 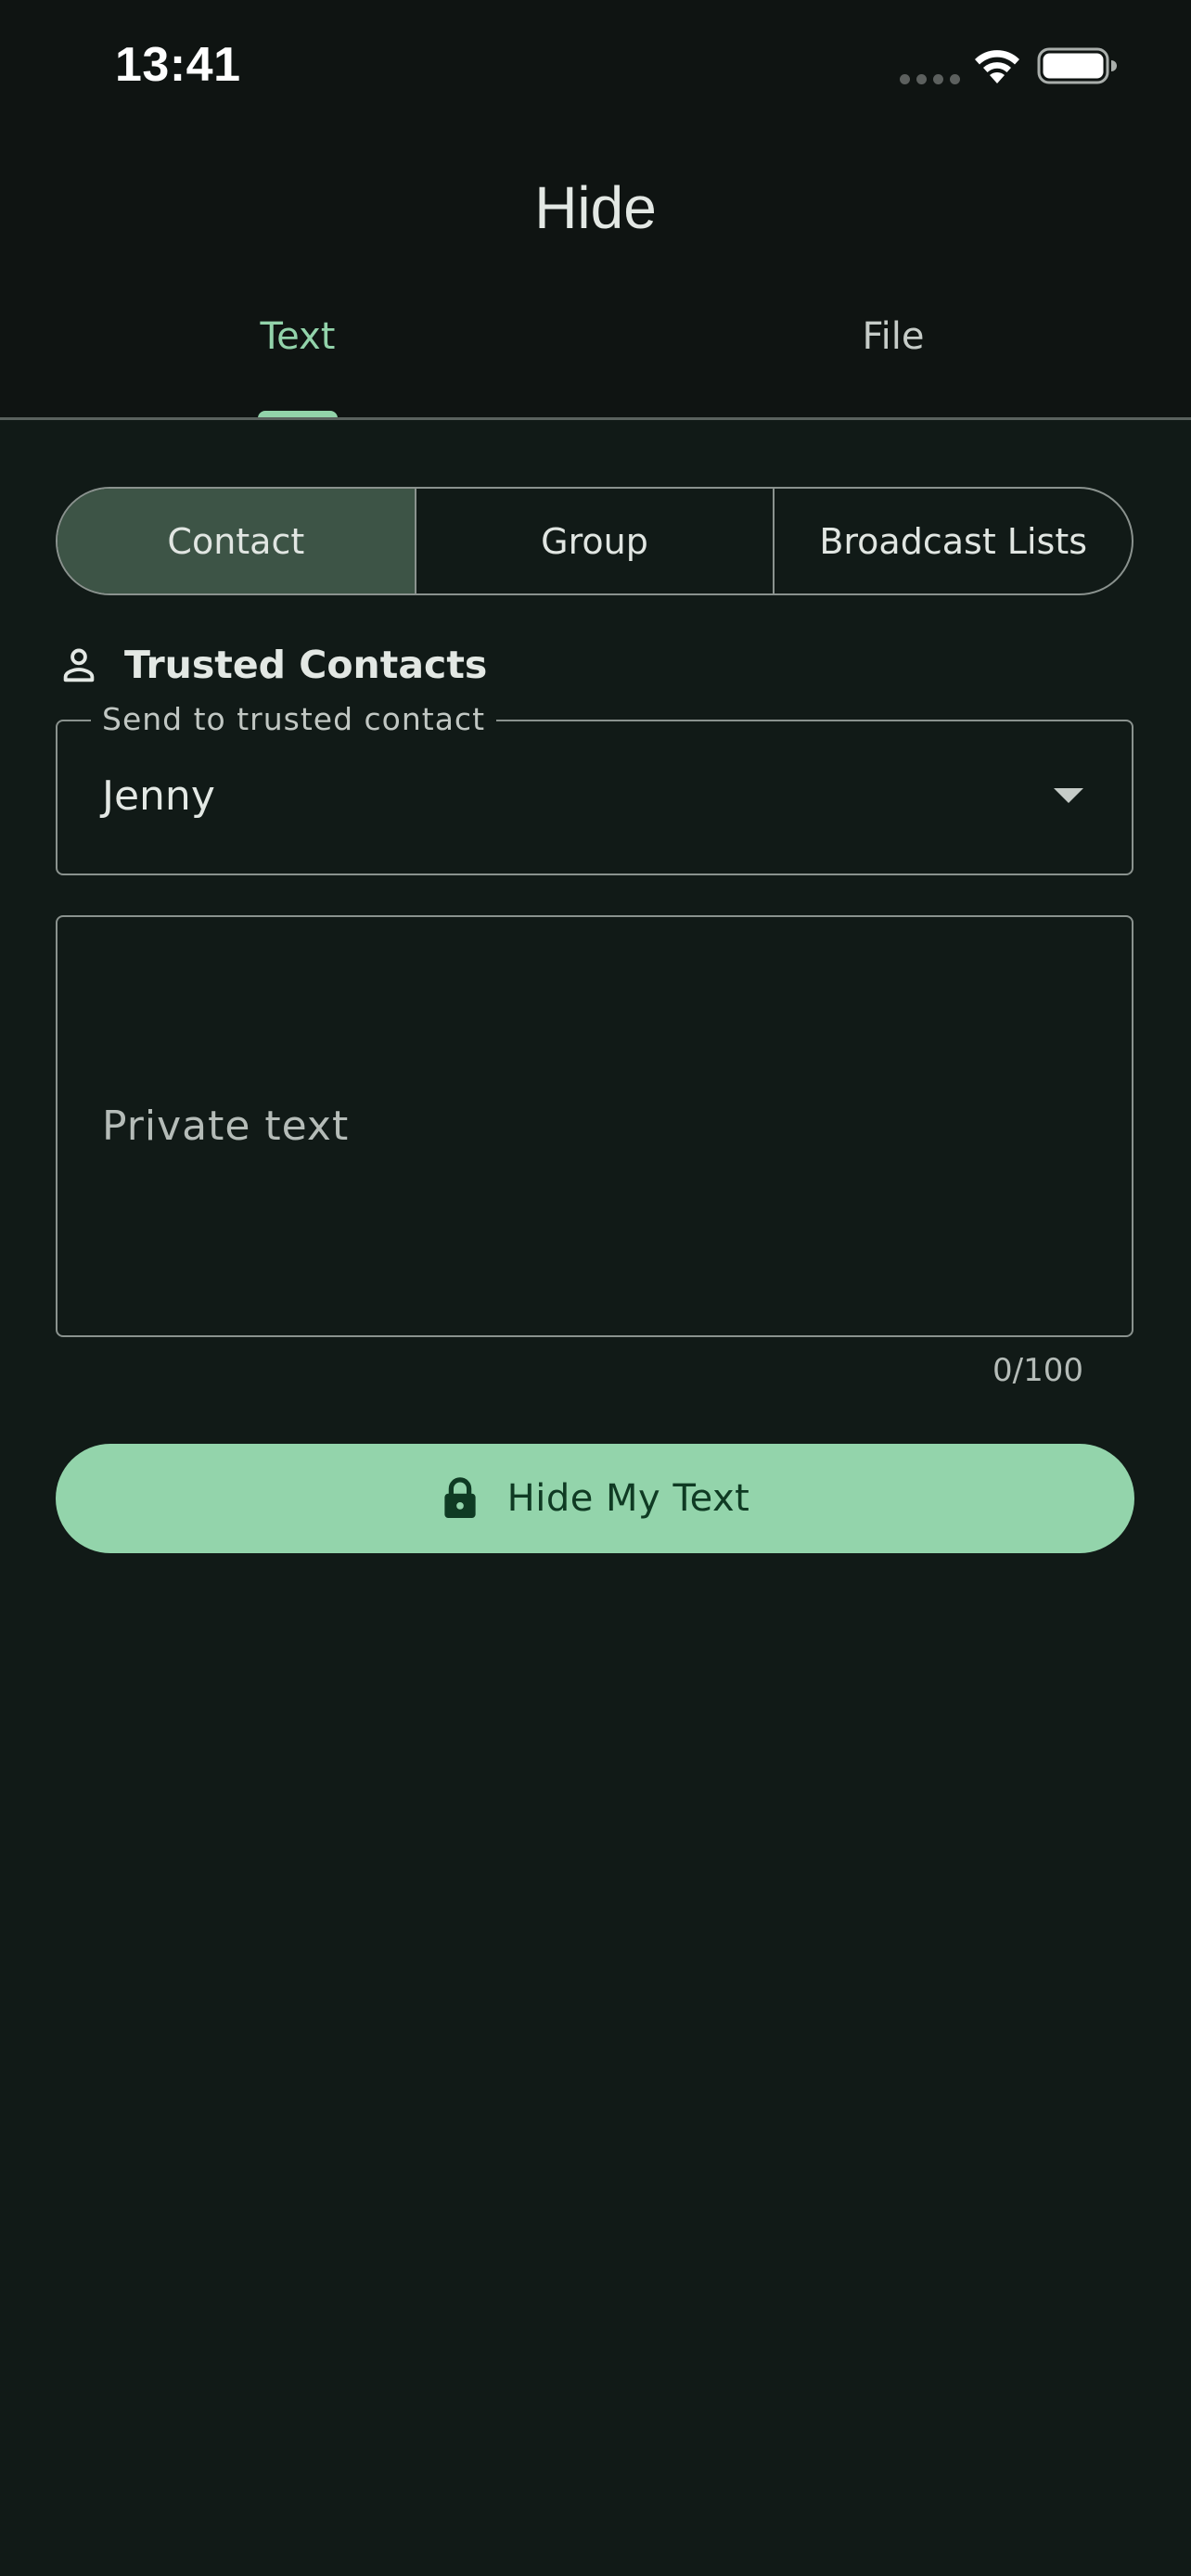 What do you see at coordinates (1037, 1371) in the screenshot?
I see `character-counter: 0/100` at bounding box center [1037, 1371].